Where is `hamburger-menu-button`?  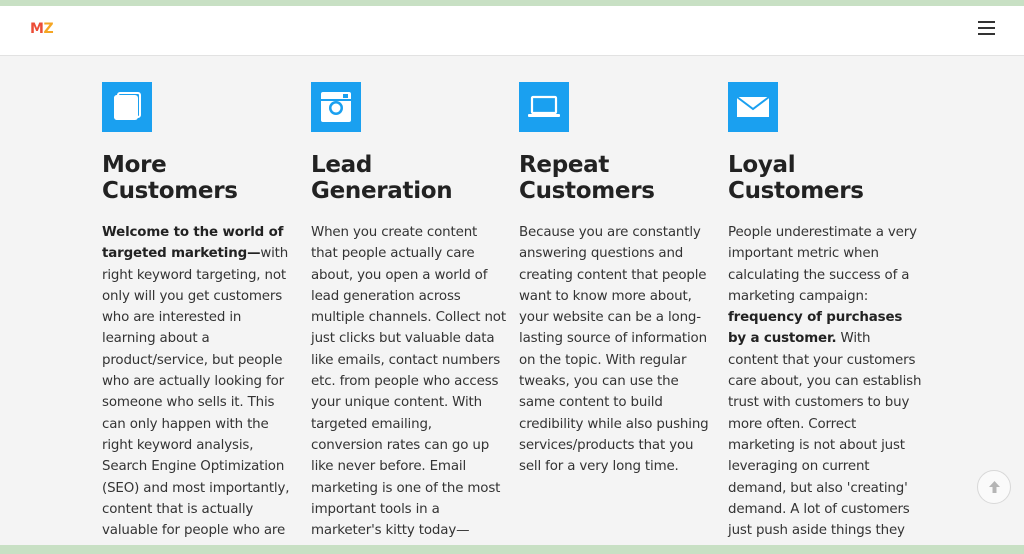
hamburger-menu-button is located at coordinates (987, 29).